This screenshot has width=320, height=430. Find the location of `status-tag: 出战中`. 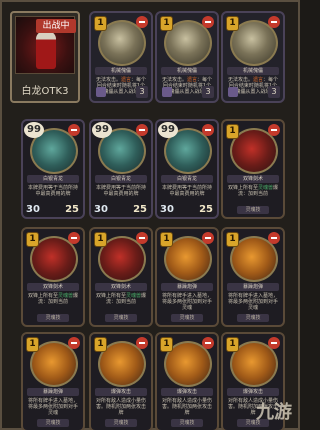

status-tag: 出战中 is located at coordinates (56, 26).